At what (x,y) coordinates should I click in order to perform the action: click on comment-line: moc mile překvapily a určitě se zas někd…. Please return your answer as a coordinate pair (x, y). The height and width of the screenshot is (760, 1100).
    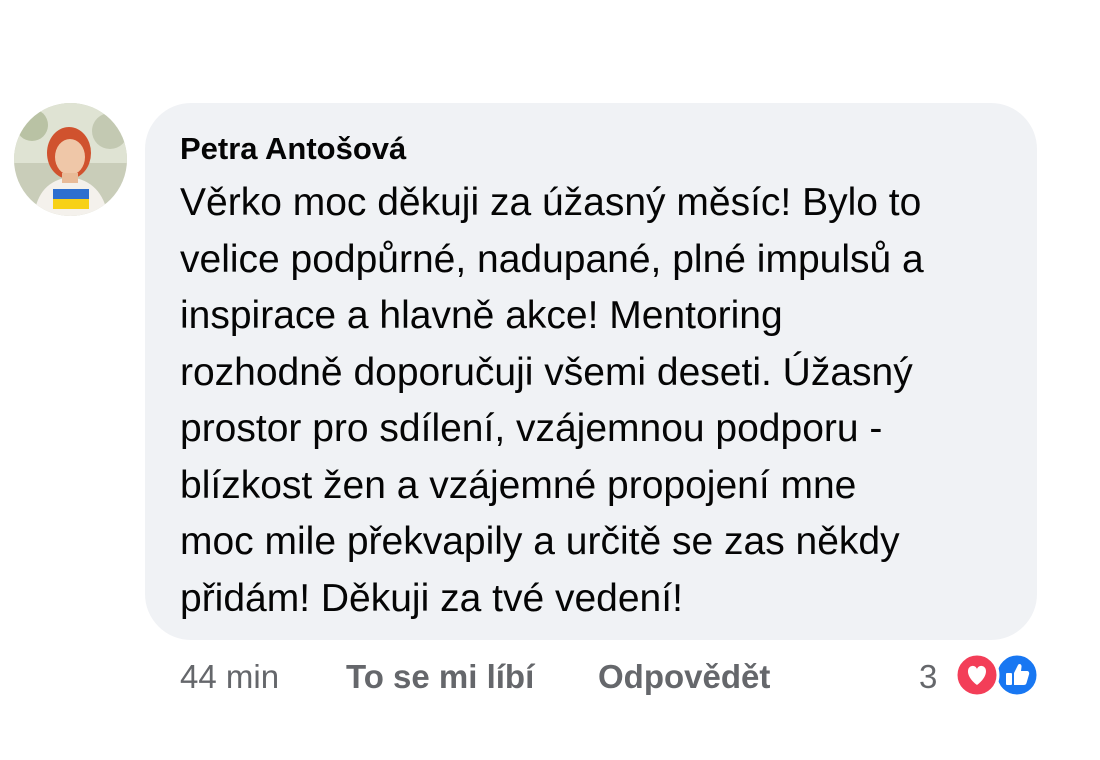
    Looking at the image, I should click on (540, 541).